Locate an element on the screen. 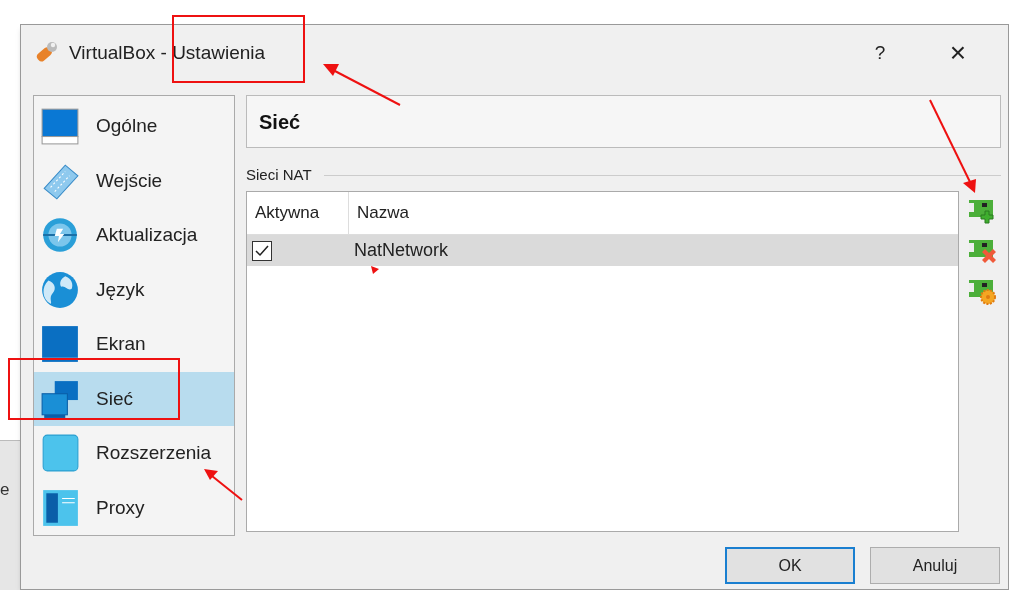  network-monitors-icon is located at coordinates (60, 398).